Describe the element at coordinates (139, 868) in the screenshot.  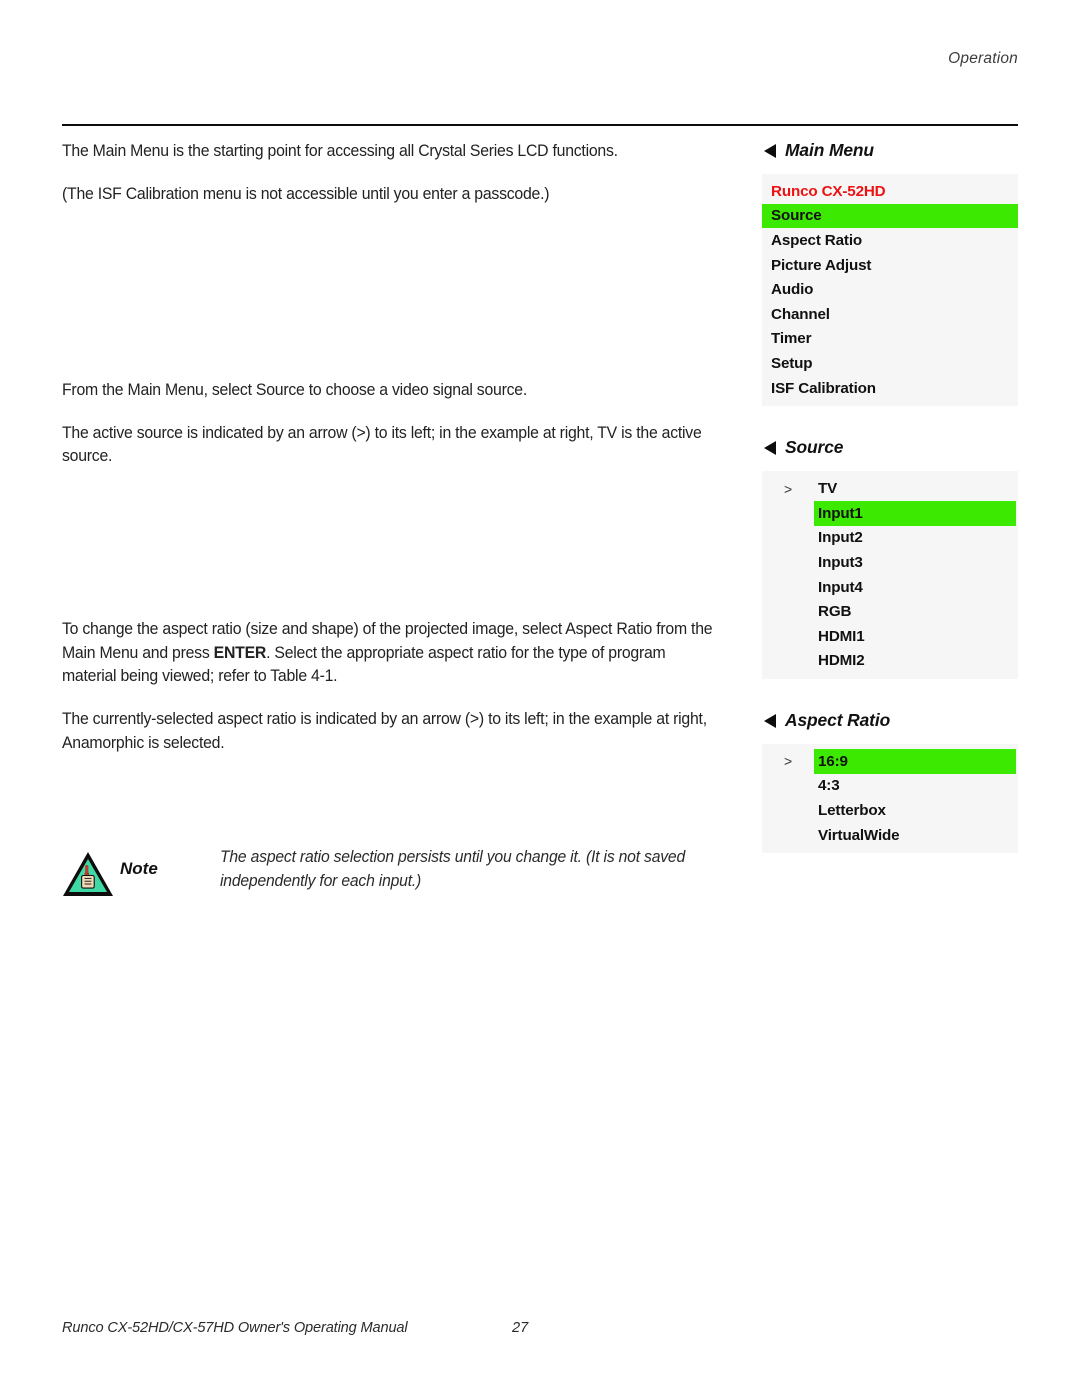
I see `note-label: Note` at that location.